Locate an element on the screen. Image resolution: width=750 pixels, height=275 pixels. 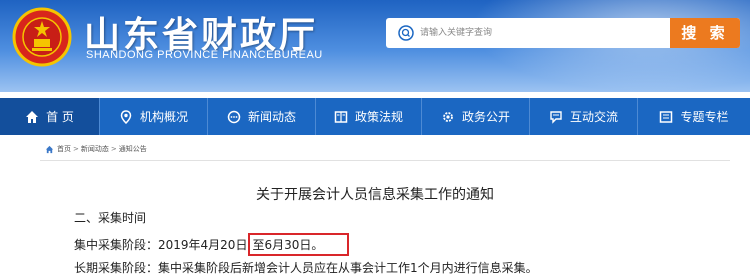
highlighted-date-range: 至6月30日。 is located at coordinates (299, 244).